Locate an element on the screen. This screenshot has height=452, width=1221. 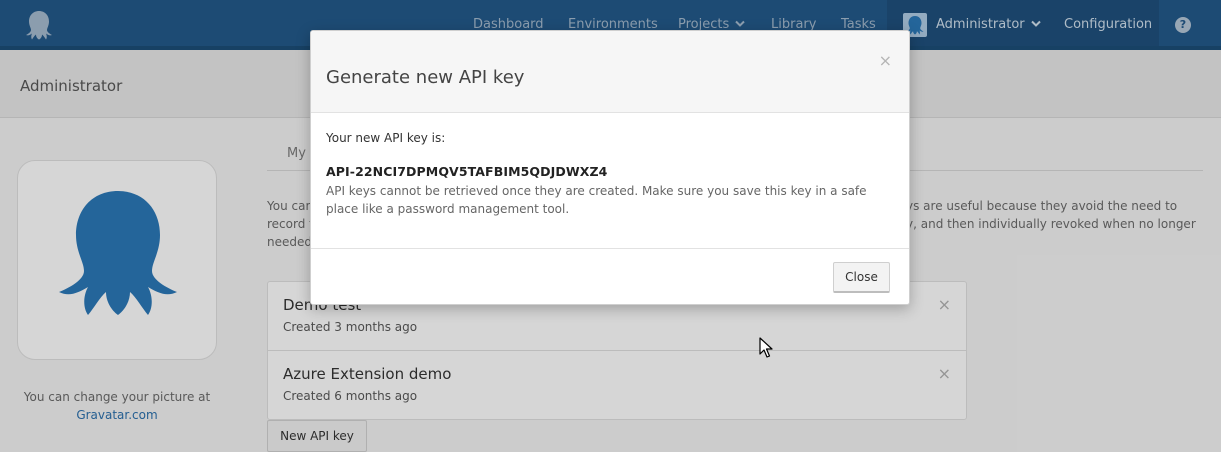
api-key-intro: Your new API key is: is located at coordinates (386, 138).